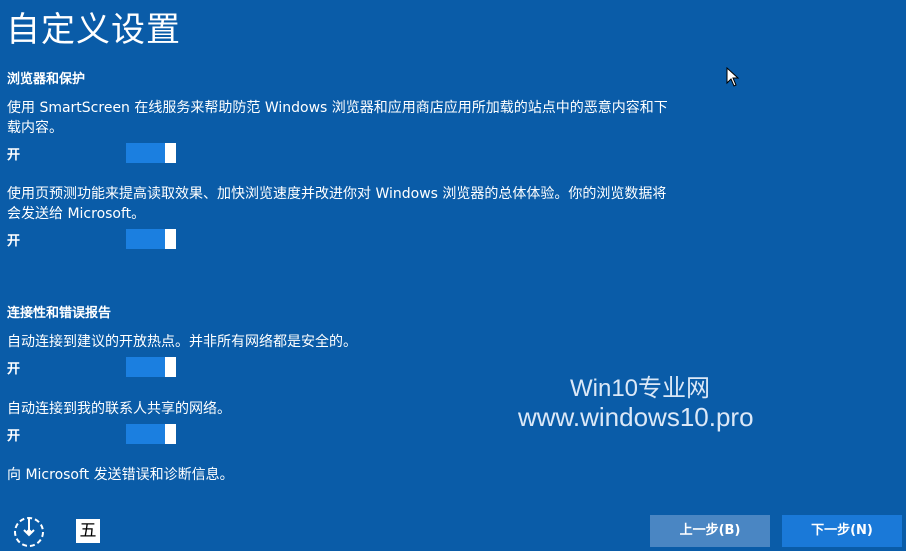 The width and height of the screenshot is (906, 551). Describe the element at coordinates (97, 368) in the screenshot. I see `open-hotspots-toggle-row: 开` at that location.